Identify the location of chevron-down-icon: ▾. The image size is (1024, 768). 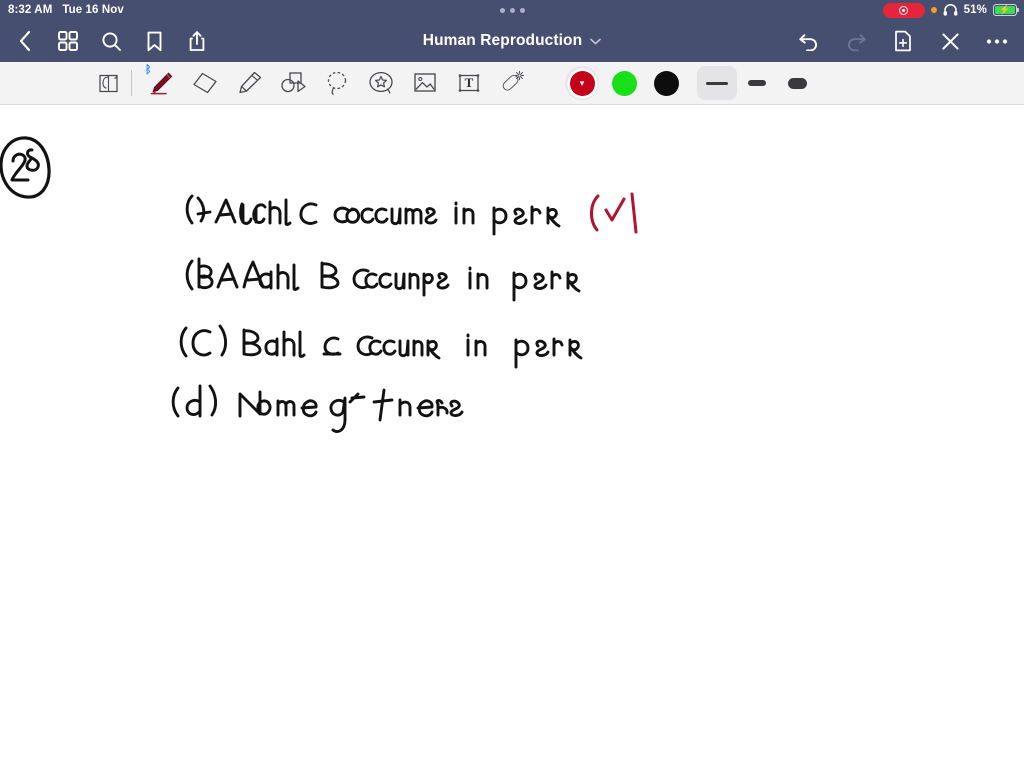
(582, 82).